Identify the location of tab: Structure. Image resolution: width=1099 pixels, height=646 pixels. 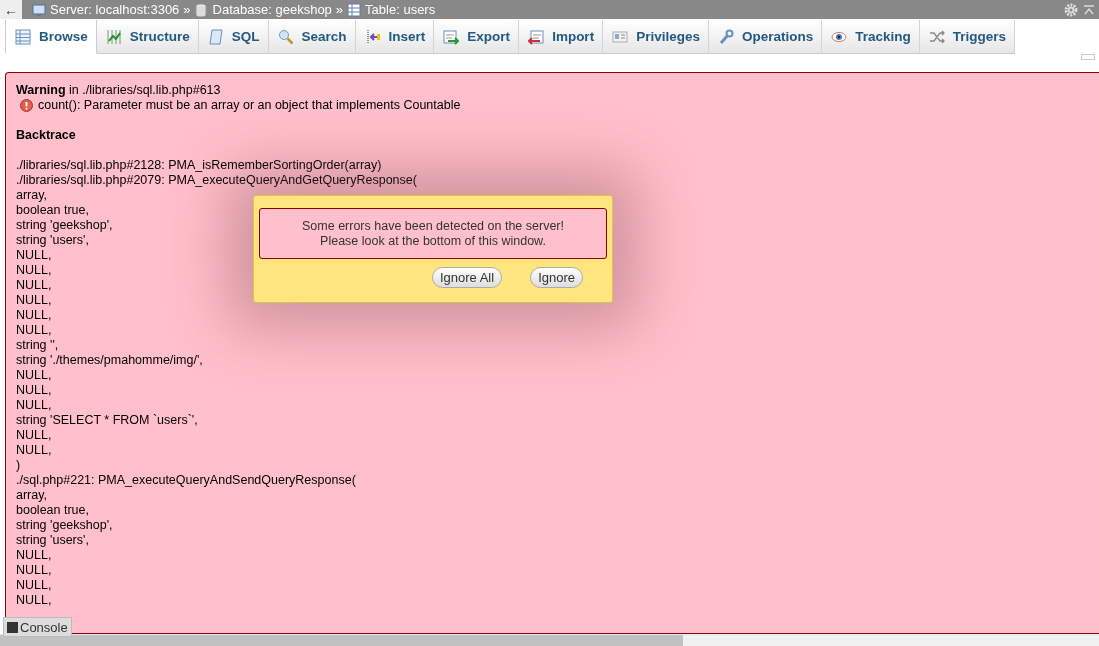
(147, 37).